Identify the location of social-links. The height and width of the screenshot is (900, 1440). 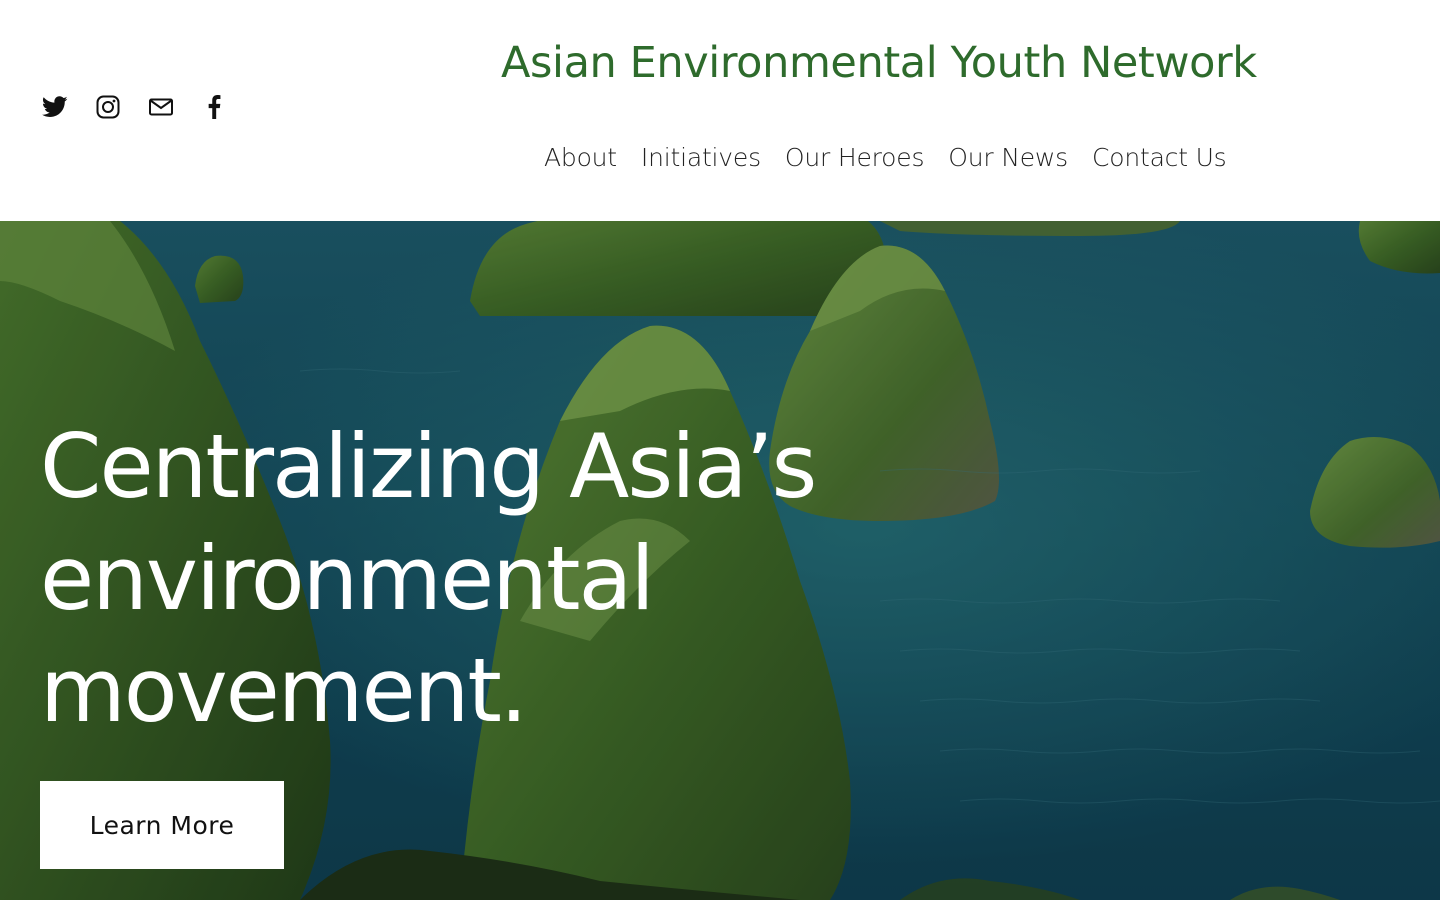
(146, 107).